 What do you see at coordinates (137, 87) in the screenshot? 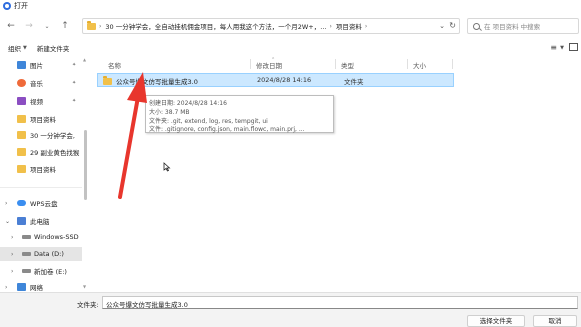
I see `annotation-arrow-head` at bounding box center [137, 87].